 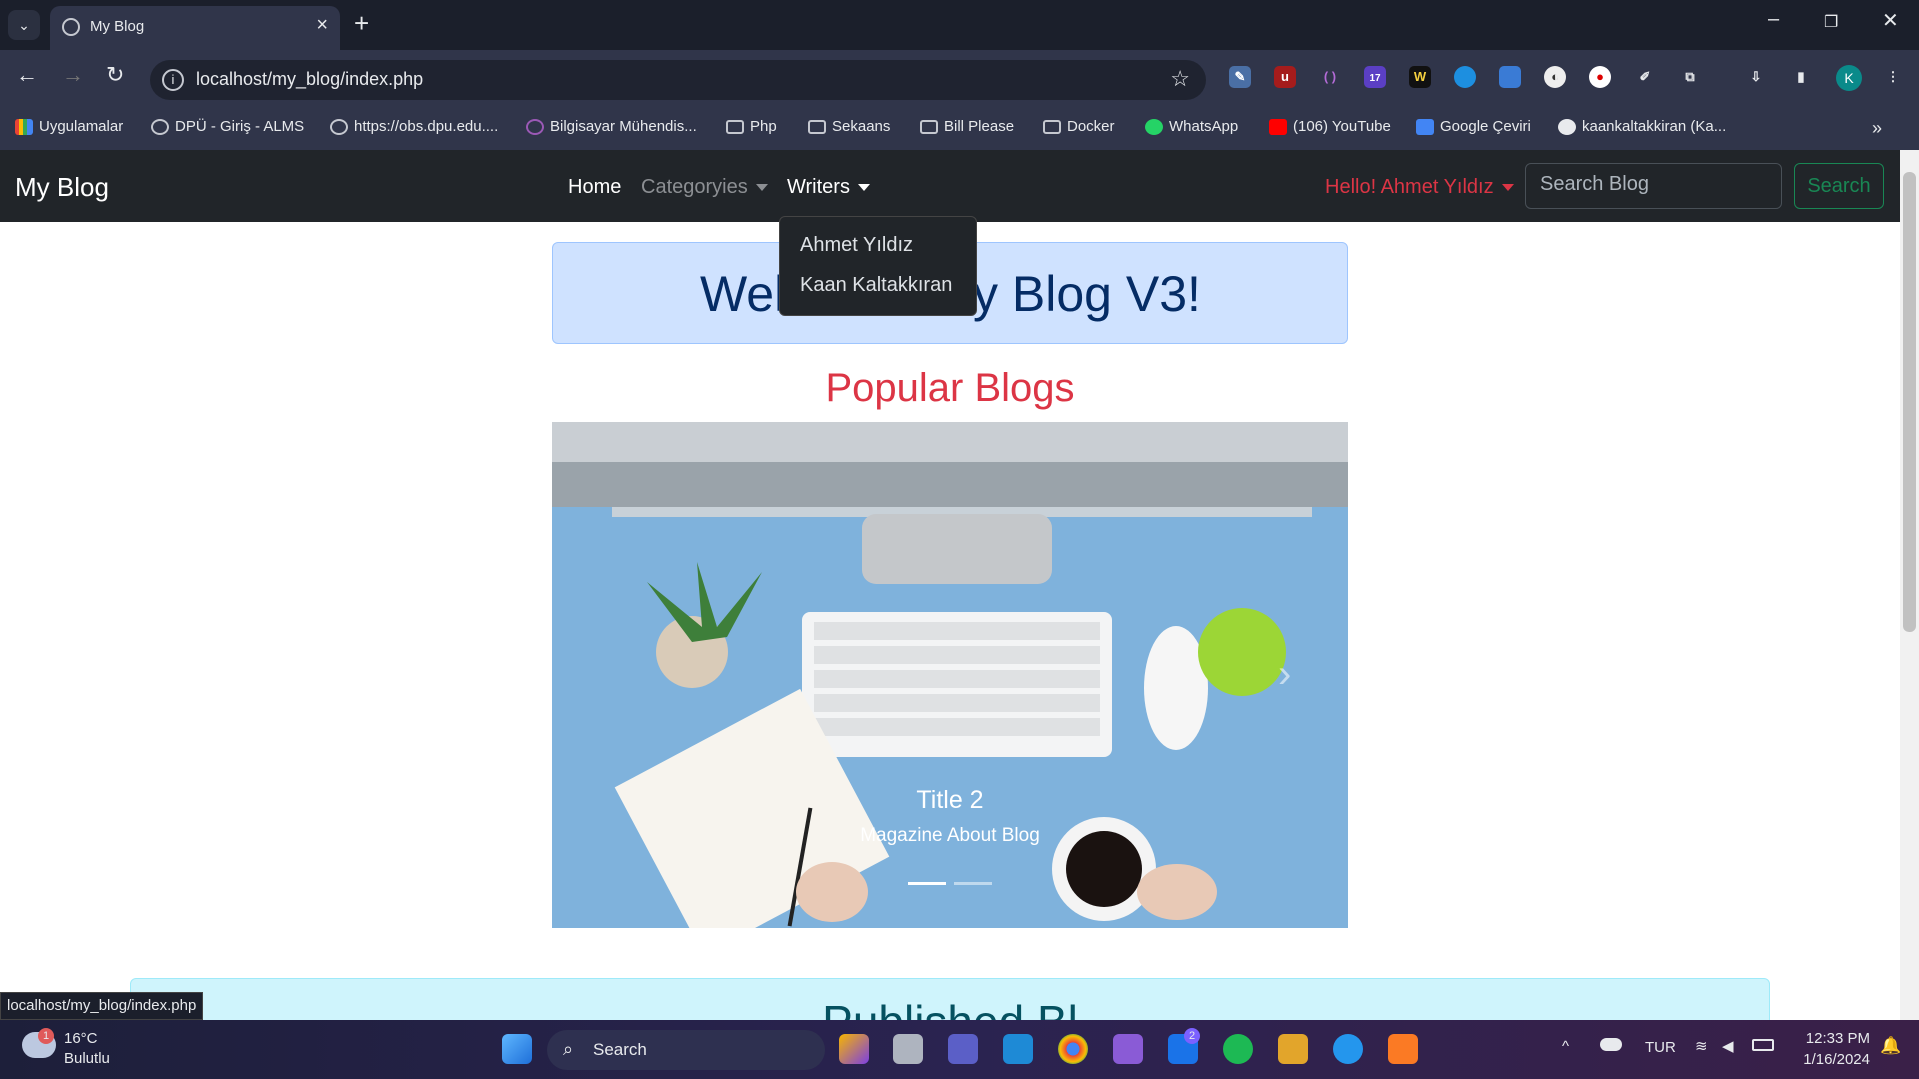 I want to click on restore-icon: ❐, so click(x=1831, y=22).